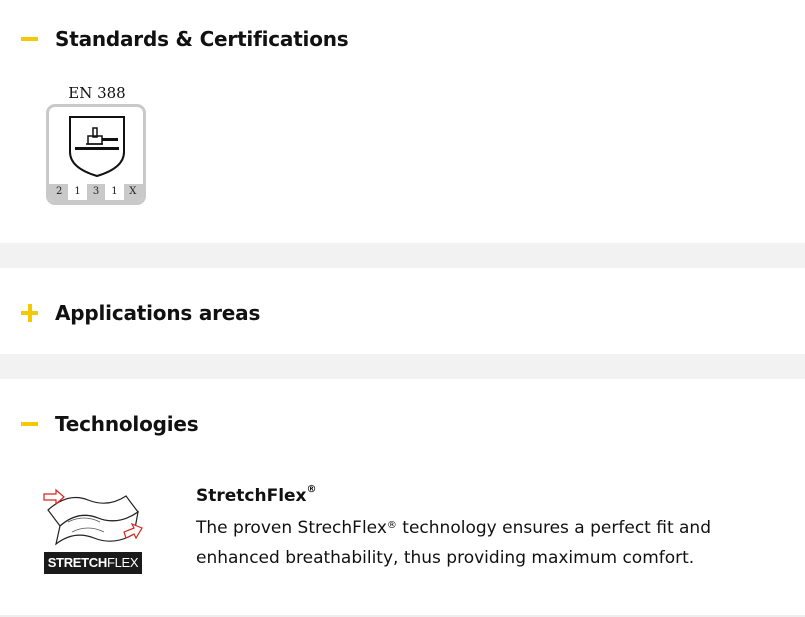  Describe the element at coordinates (93, 563) in the screenshot. I see `stretchflex-logo: STRETCHFLEX` at that location.